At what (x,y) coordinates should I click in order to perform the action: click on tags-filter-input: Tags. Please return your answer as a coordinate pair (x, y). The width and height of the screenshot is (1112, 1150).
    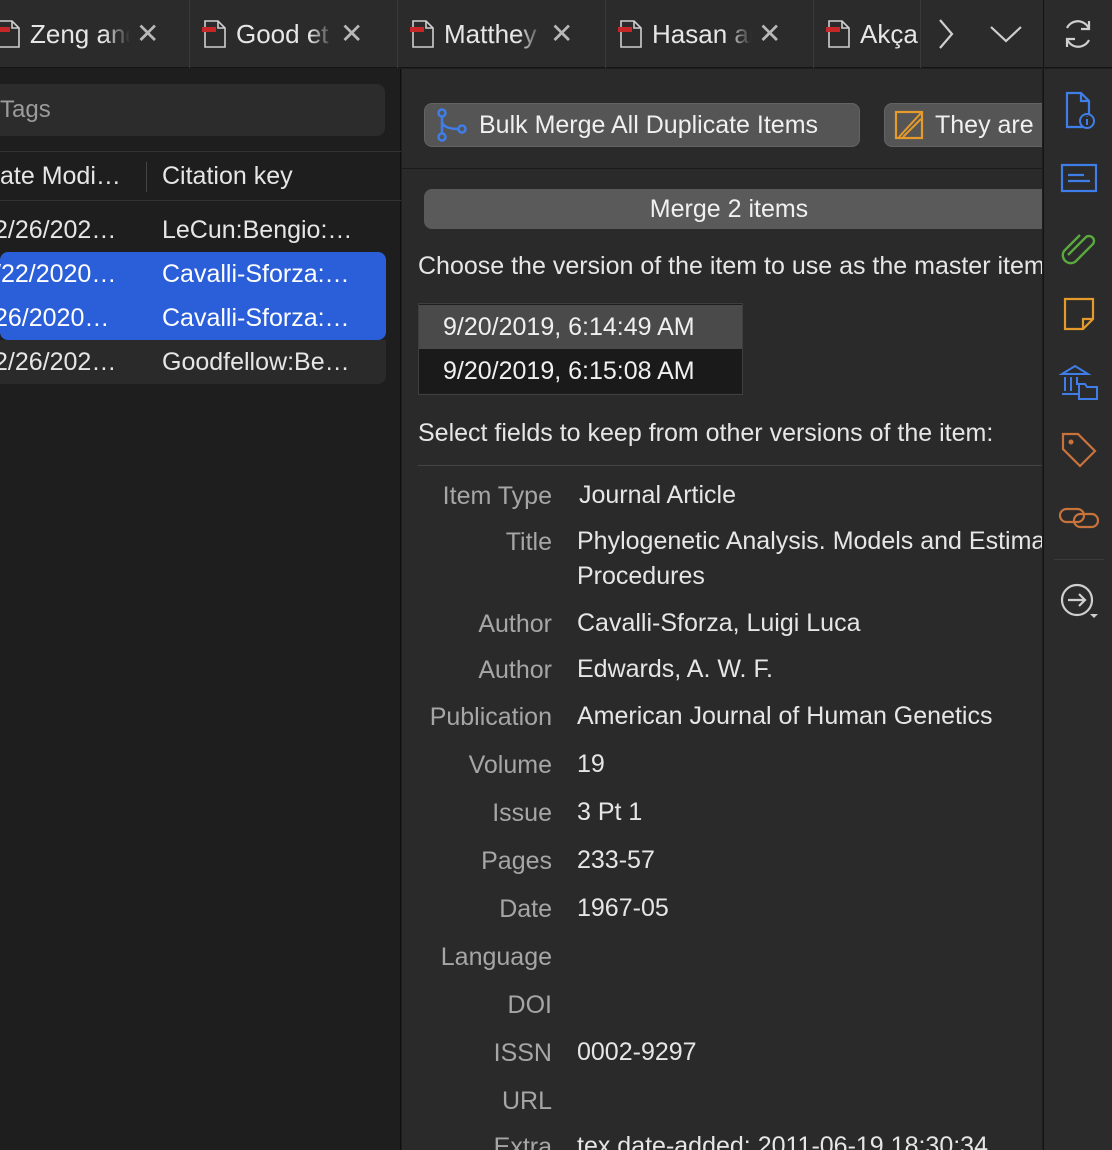
    Looking at the image, I should click on (192, 110).